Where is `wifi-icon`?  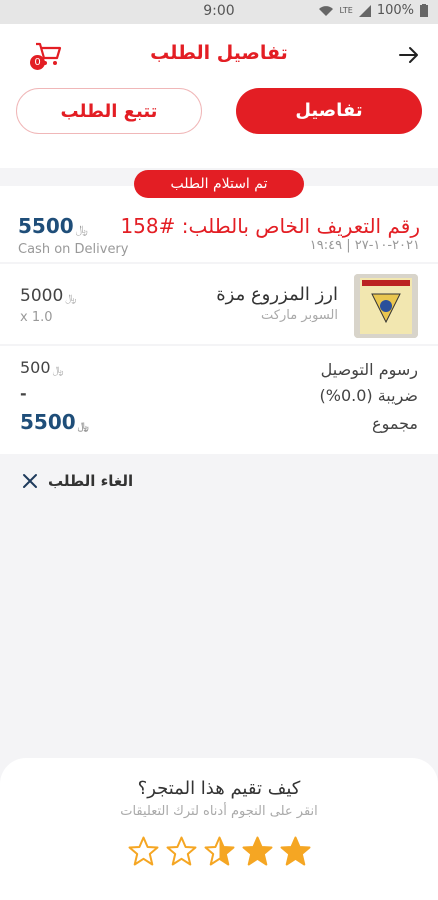
wifi-icon is located at coordinates (325, 10).